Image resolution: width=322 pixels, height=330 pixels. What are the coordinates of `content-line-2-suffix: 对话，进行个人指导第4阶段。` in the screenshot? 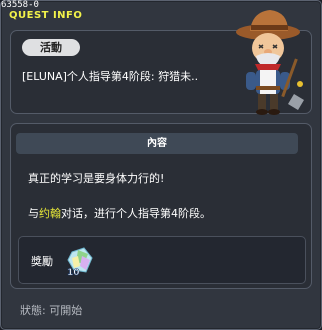 It's located at (136, 213).